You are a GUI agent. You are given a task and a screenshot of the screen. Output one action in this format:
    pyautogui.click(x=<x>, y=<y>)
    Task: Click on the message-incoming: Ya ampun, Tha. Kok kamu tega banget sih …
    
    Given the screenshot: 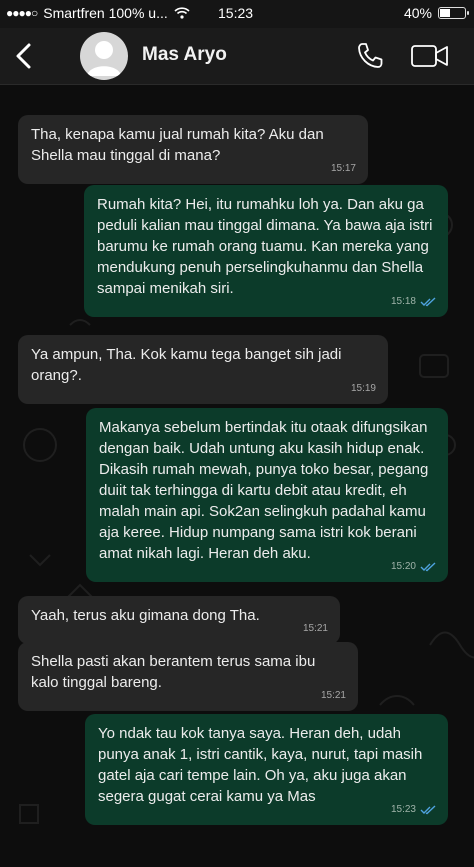 What is the action you would take?
    pyautogui.click(x=203, y=369)
    